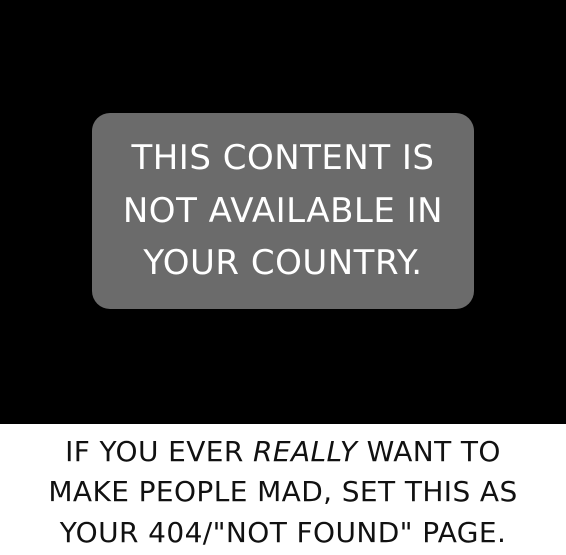 This screenshot has width=566, height=555. Describe the element at coordinates (159, 451) in the screenshot. I see `caption-line-1-pre: IF YOU EVER` at that location.